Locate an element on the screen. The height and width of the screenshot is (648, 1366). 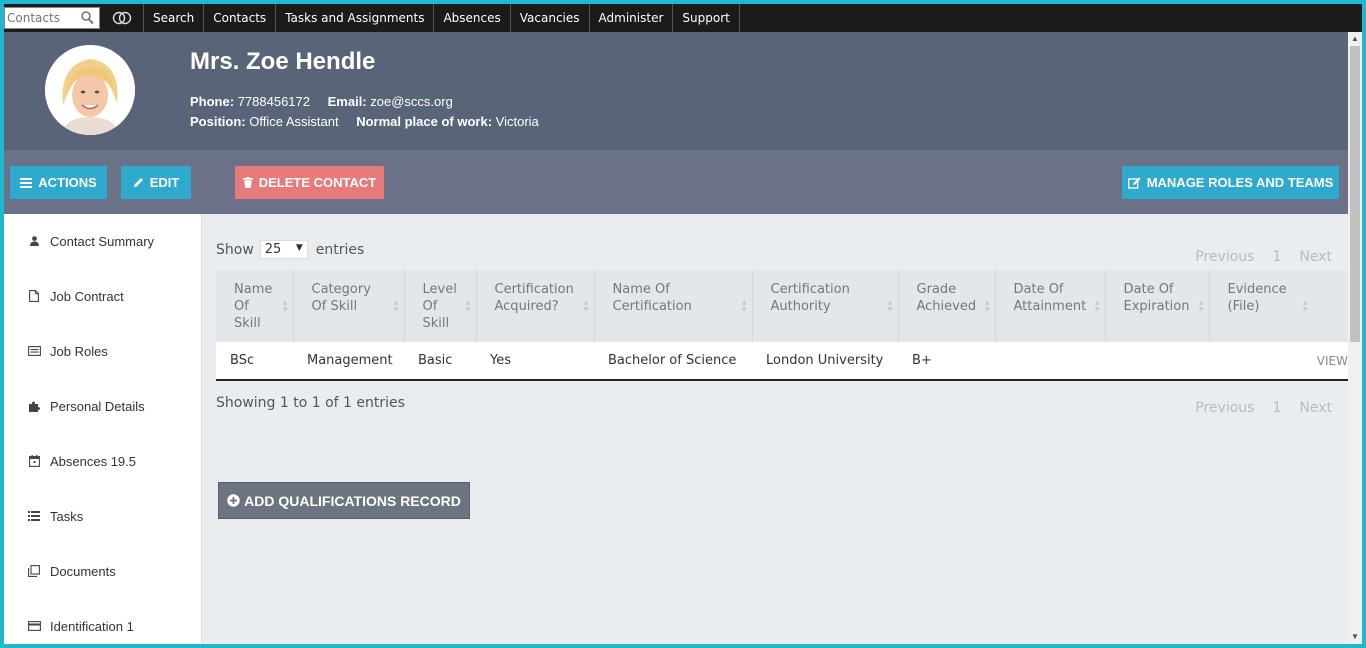
delete-contact-button: DELETE CONTACT is located at coordinates (309, 182).